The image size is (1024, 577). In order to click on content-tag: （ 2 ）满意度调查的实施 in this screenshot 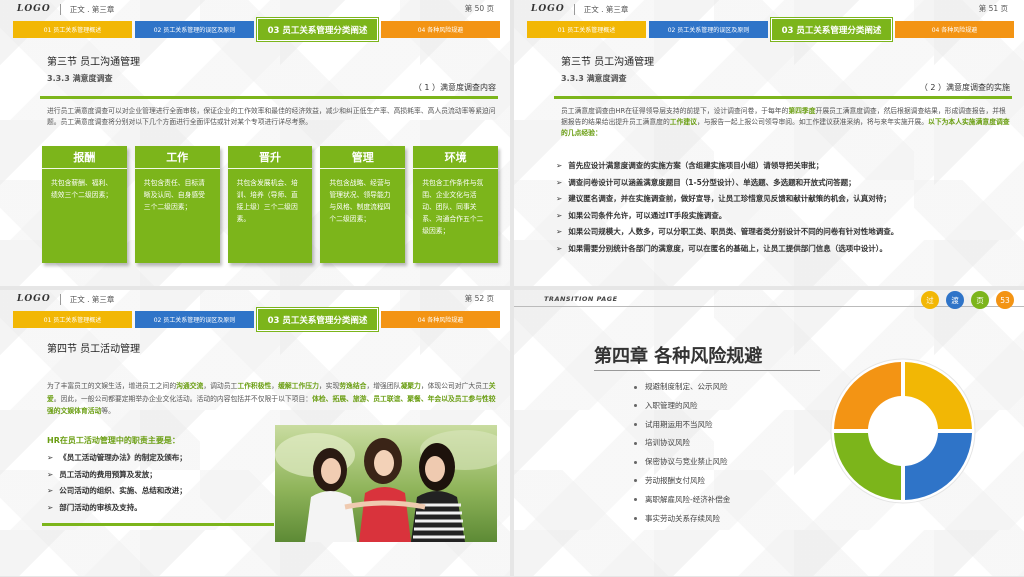, I will do `click(964, 87)`.